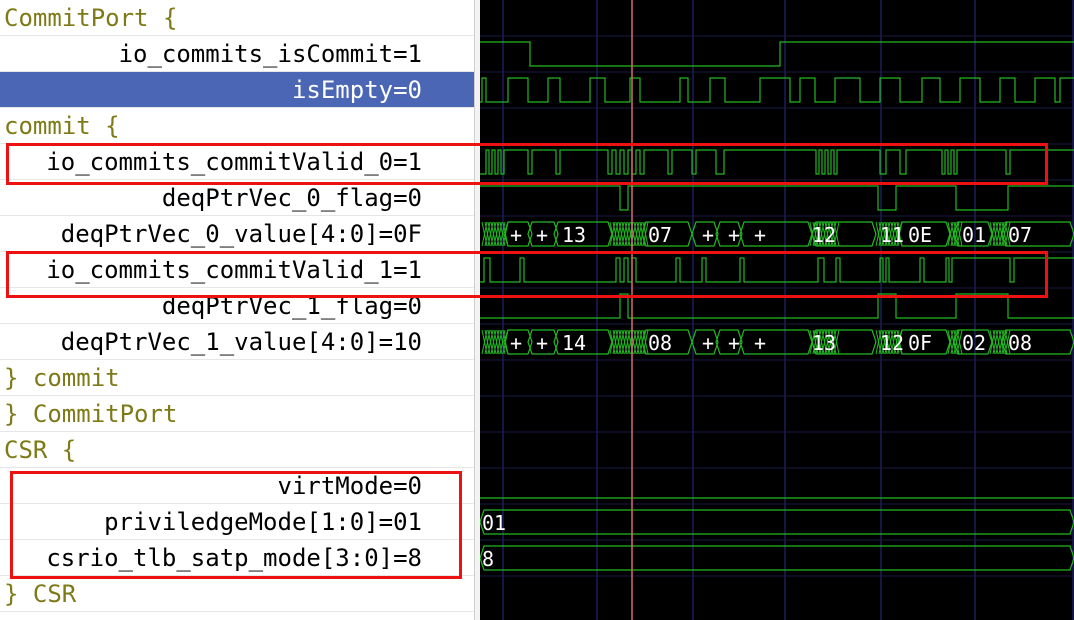  Describe the element at coordinates (234, 270) in the screenshot. I see `signal-label: io_commits_commitValid_1=1` at that location.